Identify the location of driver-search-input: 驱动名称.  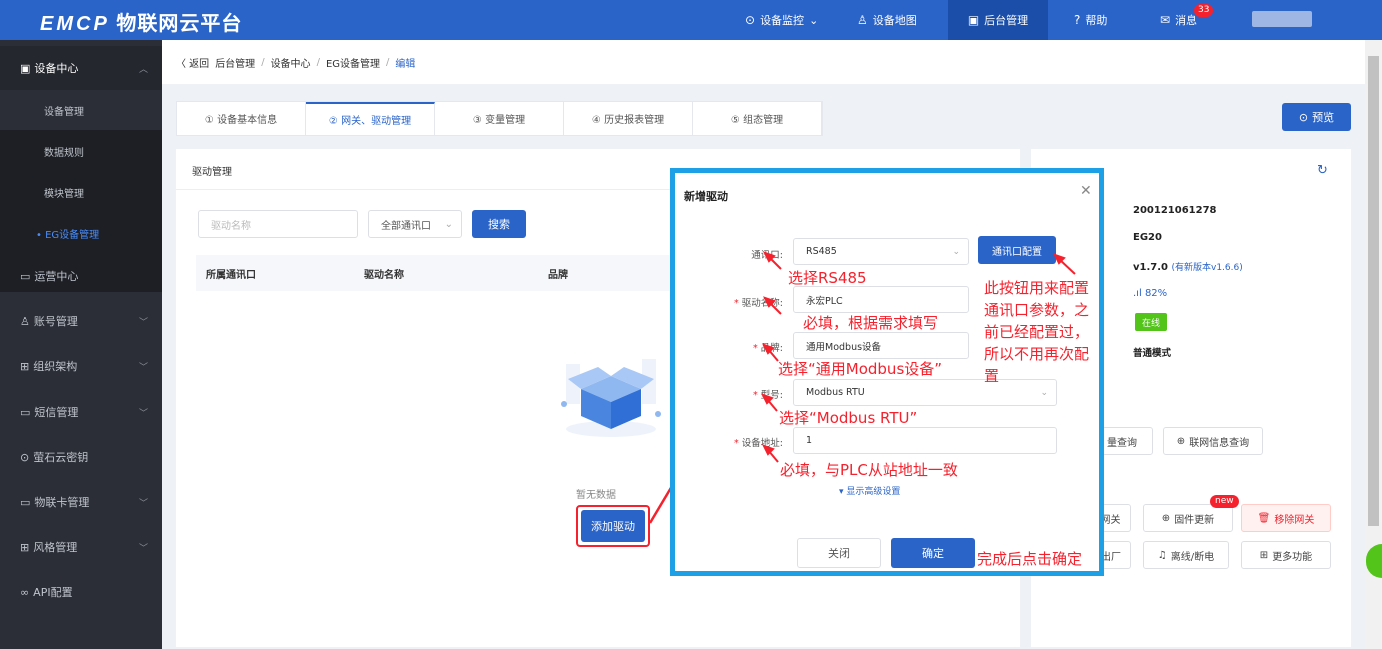
(278, 224).